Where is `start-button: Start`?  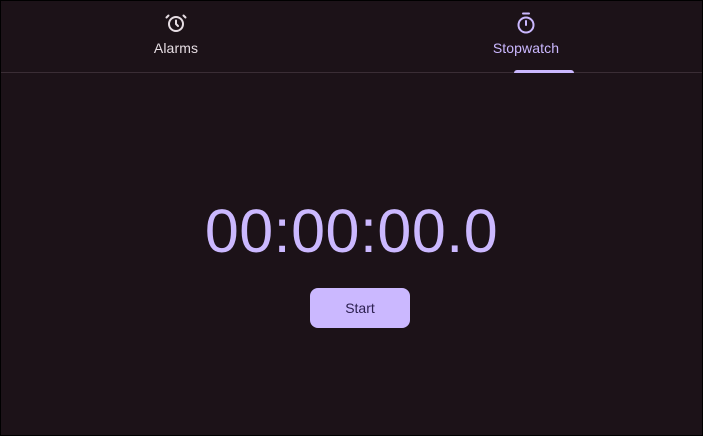
start-button: Start is located at coordinates (360, 308).